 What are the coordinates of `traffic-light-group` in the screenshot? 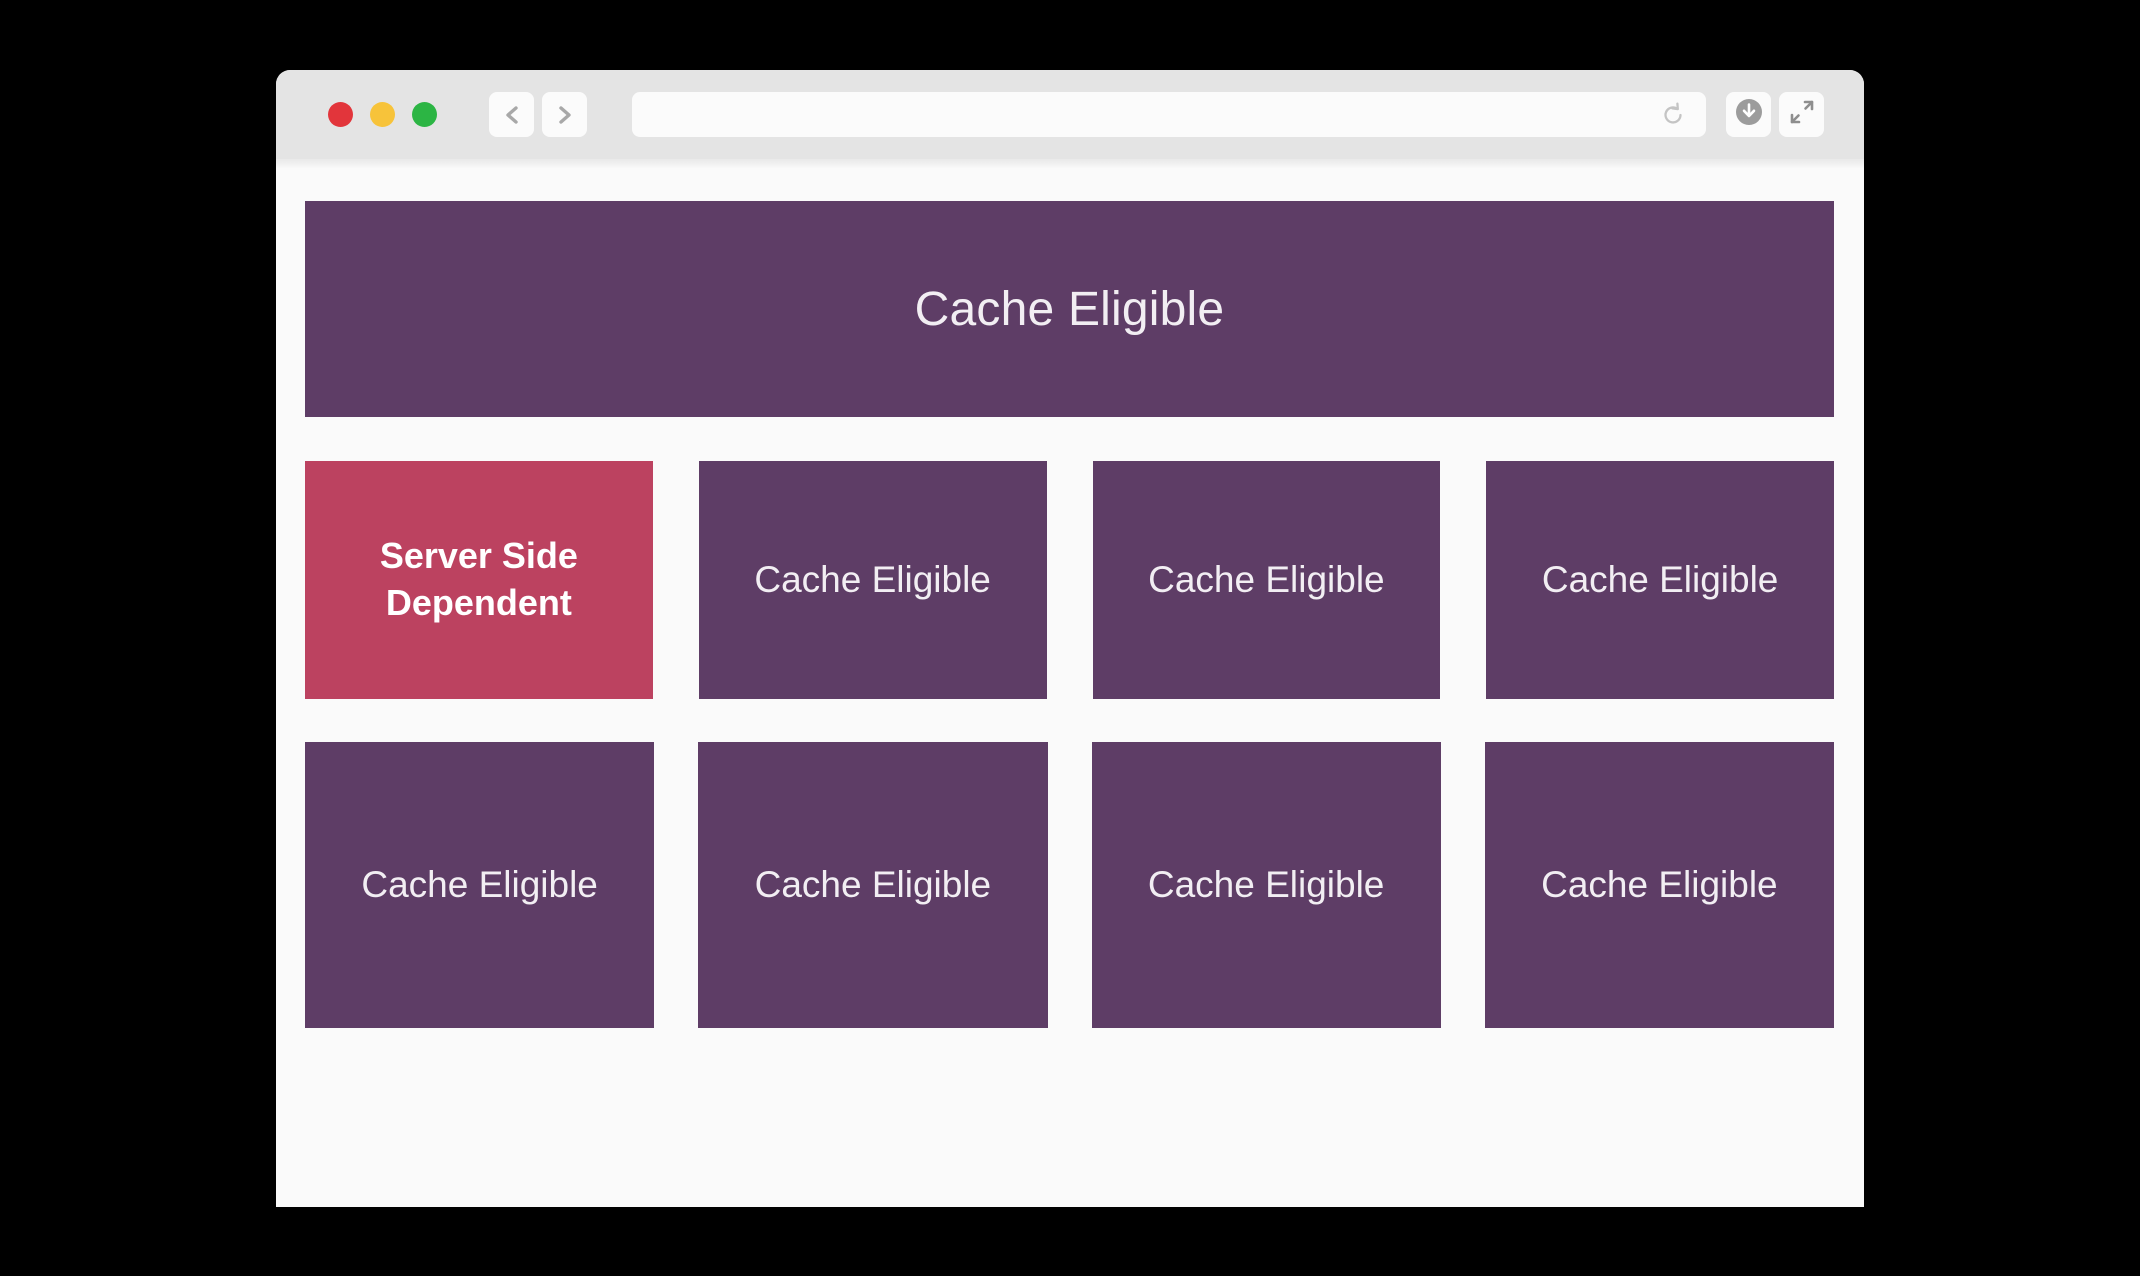 It's located at (382, 114).